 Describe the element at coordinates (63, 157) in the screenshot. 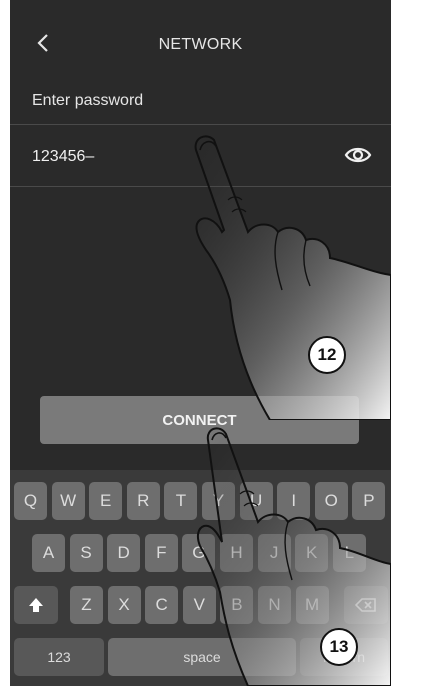

I see `password-field: 123456–` at that location.